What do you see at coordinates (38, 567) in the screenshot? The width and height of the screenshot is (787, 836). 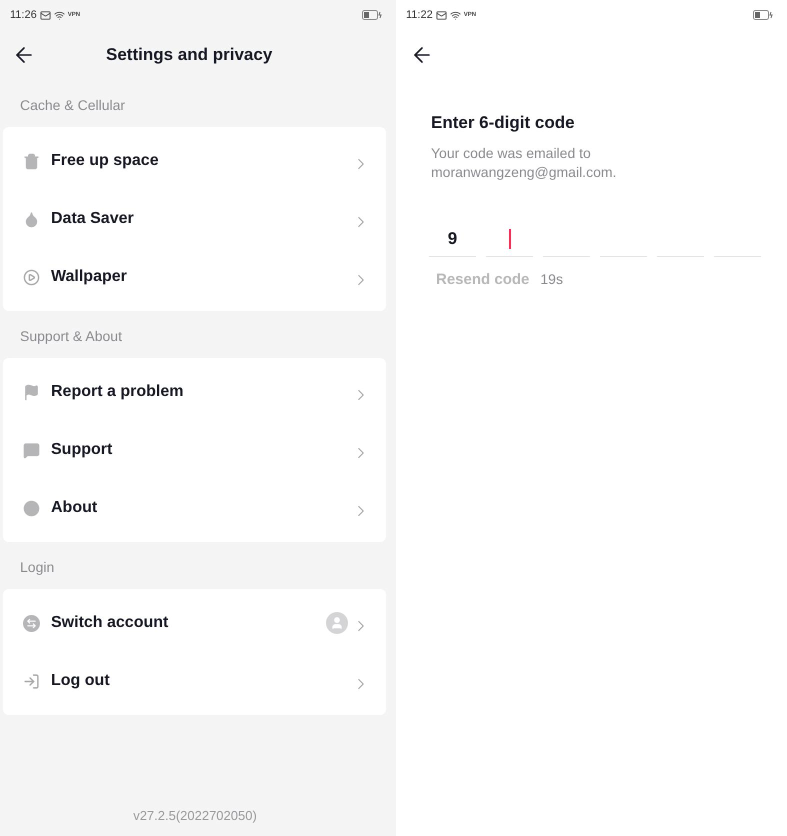 I see `section-label: Login` at bounding box center [38, 567].